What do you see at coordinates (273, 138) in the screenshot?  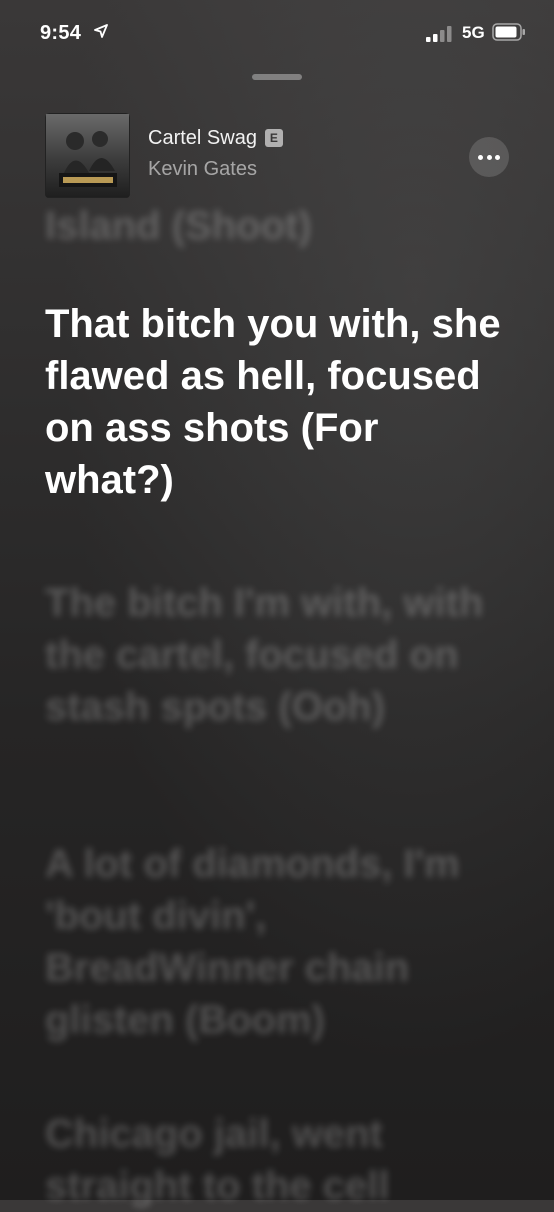 I see `explicit-badge: E` at bounding box center [273, 138].